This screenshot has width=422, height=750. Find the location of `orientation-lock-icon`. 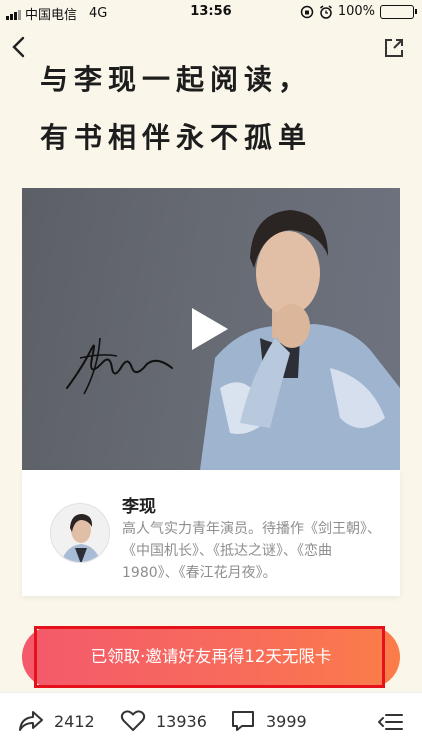

orientation-lock-icon is located at coordinates (307, 11).